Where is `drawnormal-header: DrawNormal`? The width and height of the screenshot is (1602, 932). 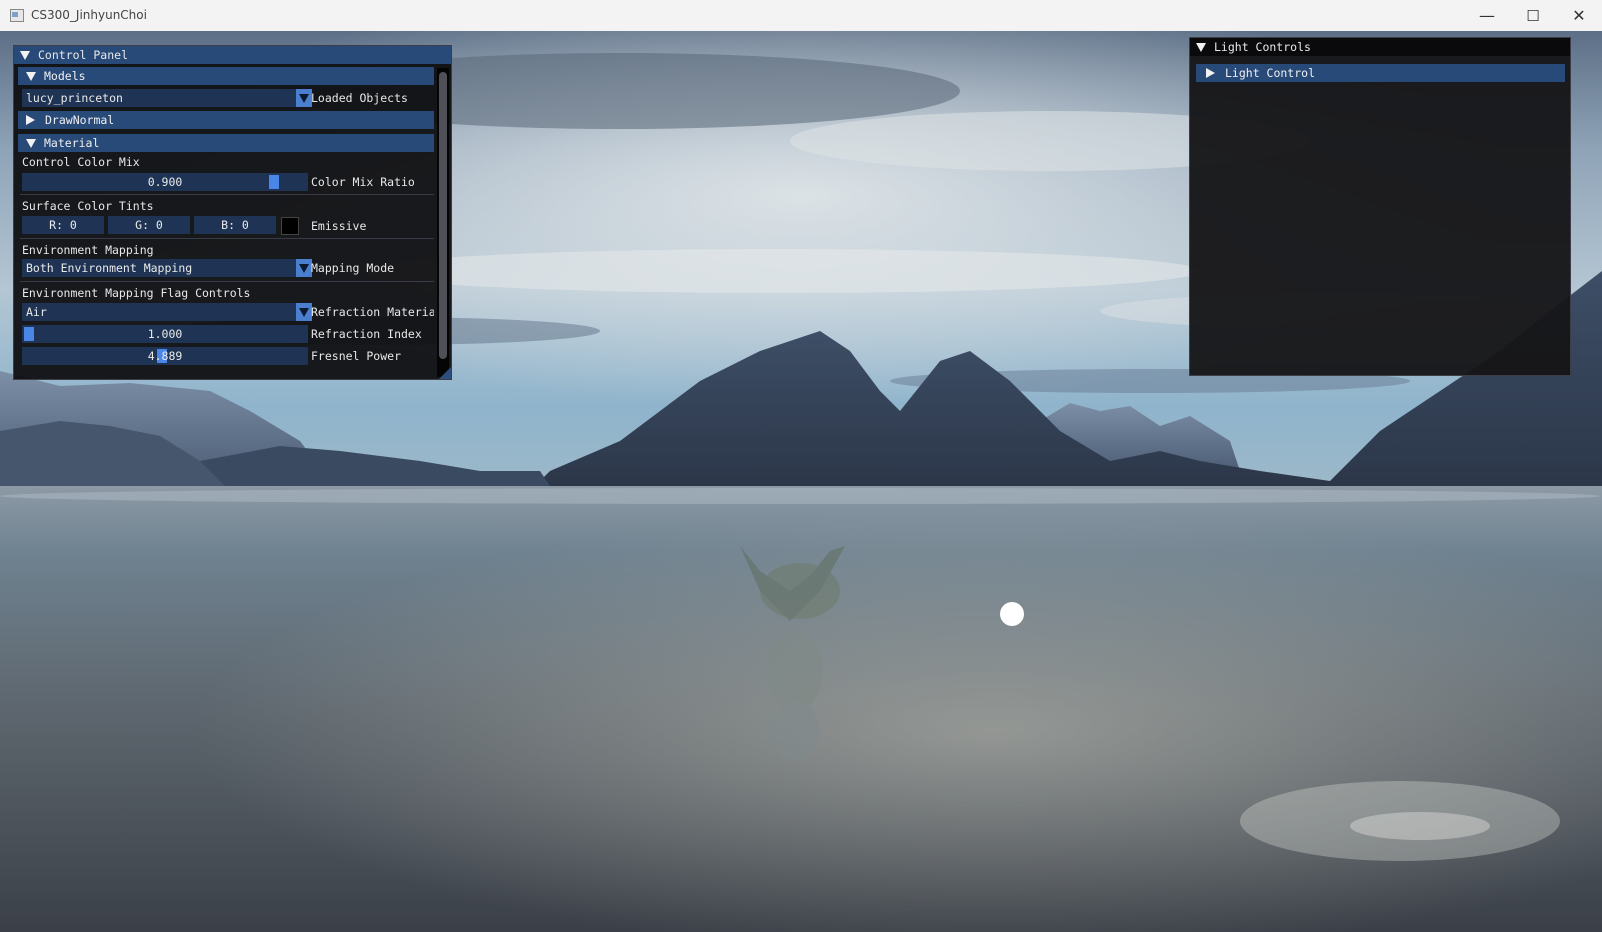
drawnormal-header: DrawNormal is located at coordinates (226, 120).